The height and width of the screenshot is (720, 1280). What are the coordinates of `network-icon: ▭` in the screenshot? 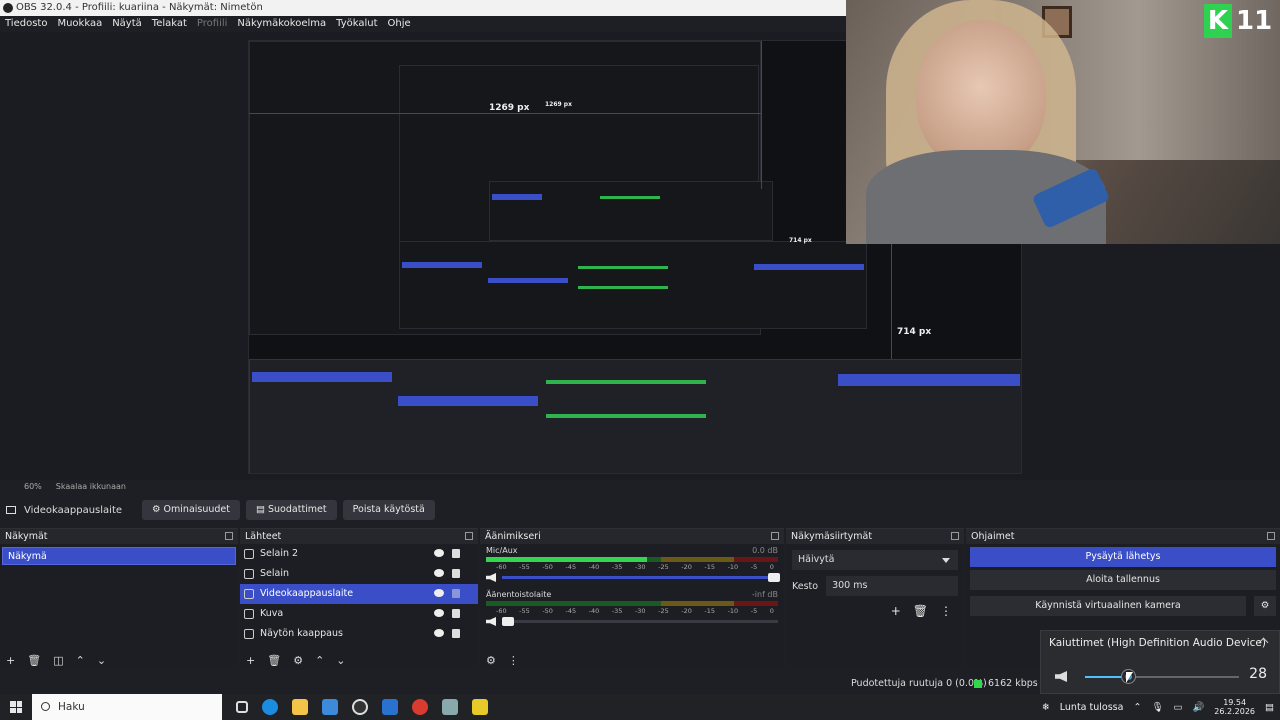 It's located at (1177, 707).